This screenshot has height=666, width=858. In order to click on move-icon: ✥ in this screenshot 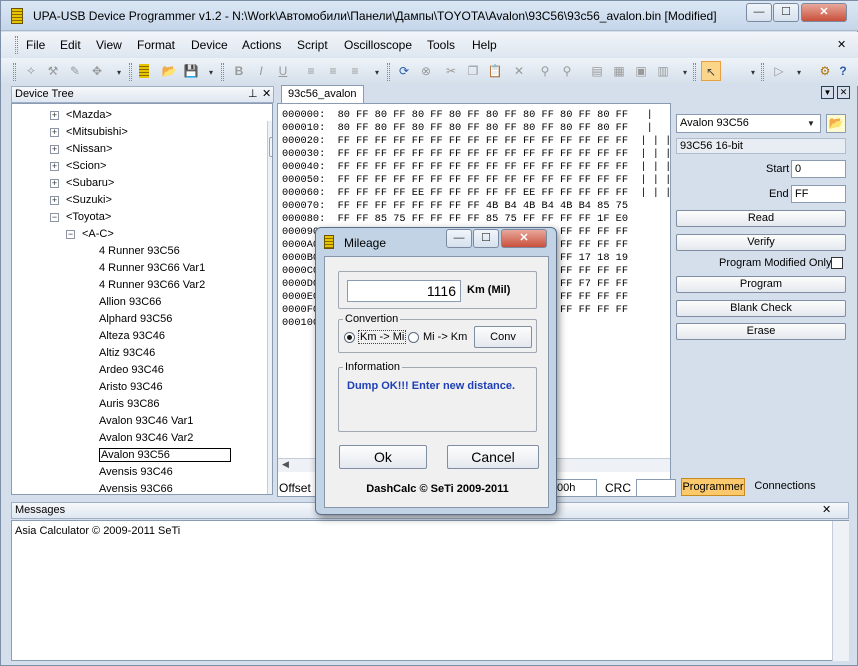, I will do `click(97, 71)`.